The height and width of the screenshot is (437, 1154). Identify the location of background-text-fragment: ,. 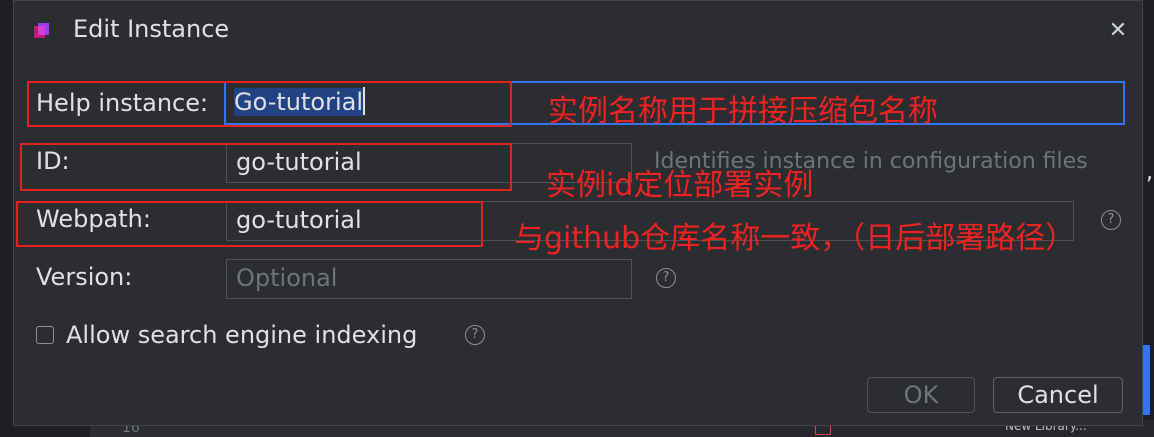
(1149, 172).